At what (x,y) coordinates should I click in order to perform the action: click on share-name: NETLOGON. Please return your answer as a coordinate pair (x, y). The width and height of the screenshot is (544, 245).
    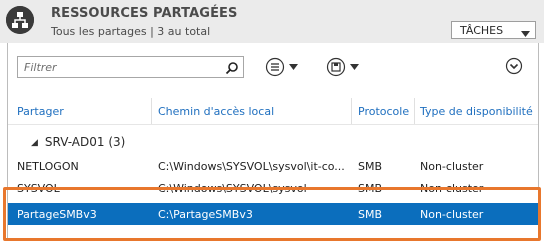
    Looking at the image, I should click on (48, 166).